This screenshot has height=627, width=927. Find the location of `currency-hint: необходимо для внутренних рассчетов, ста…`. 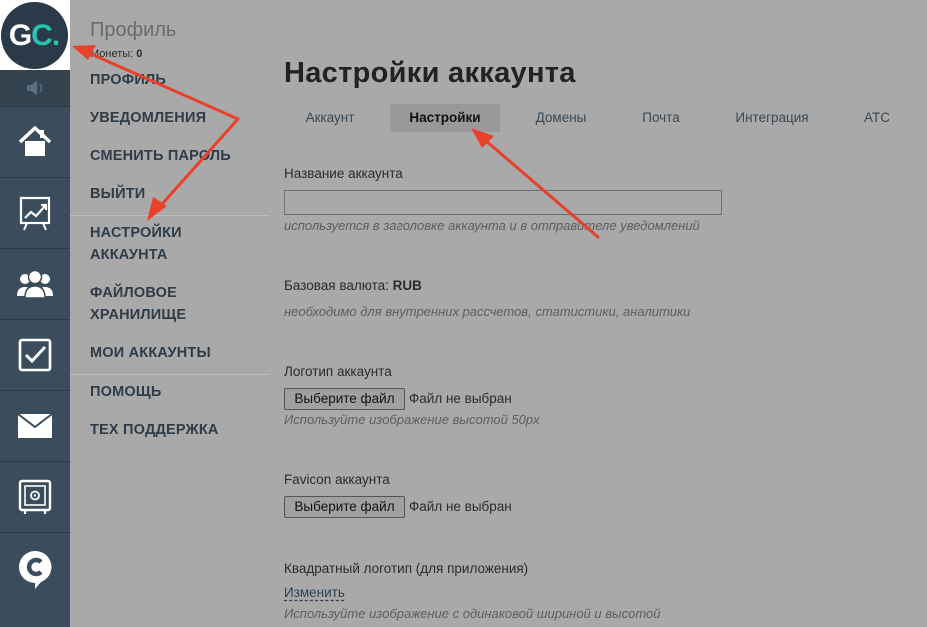

currency-hint: необходимо для внутренних рассчетов, ста… is located at coordinates (487, 311).